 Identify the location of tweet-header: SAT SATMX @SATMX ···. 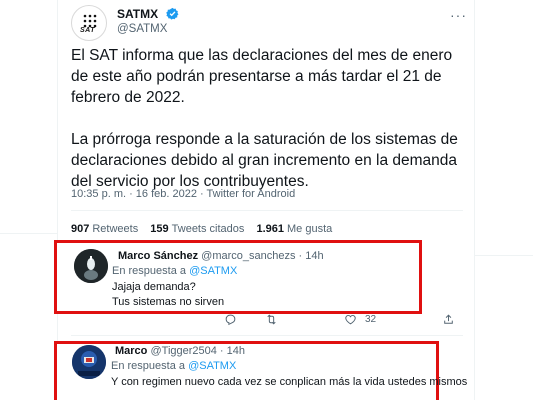
(271, 23).